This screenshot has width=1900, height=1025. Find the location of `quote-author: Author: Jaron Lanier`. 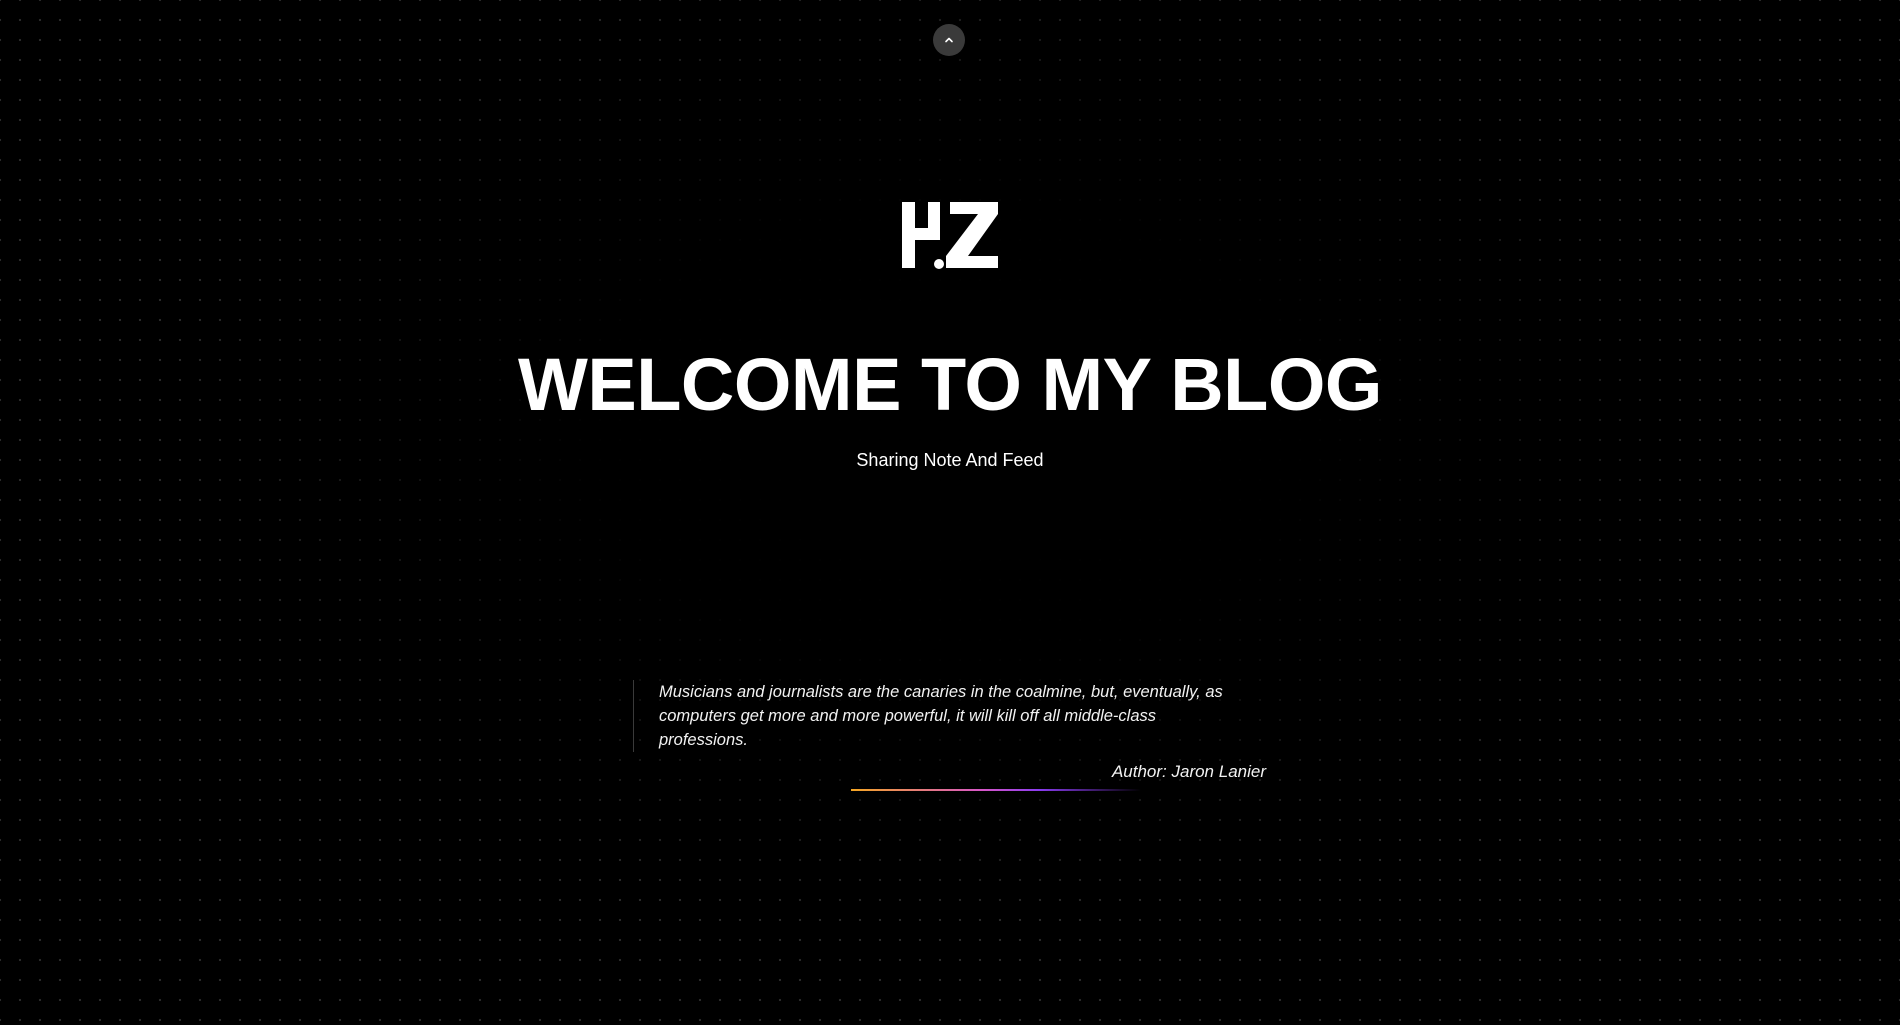

quote-author: Author: Jaron Lanier is located at coordinates (1188, 771).